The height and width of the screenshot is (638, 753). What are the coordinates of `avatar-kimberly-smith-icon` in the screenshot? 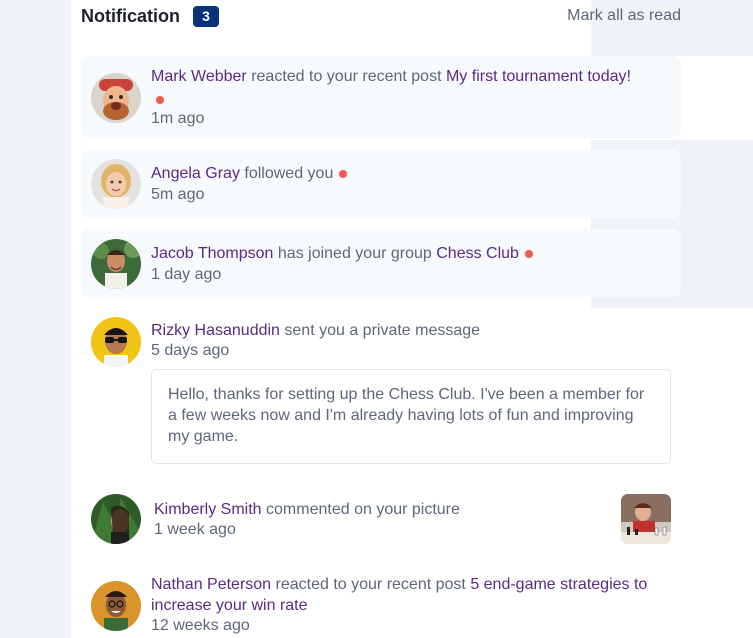 It's located at (116, 519).